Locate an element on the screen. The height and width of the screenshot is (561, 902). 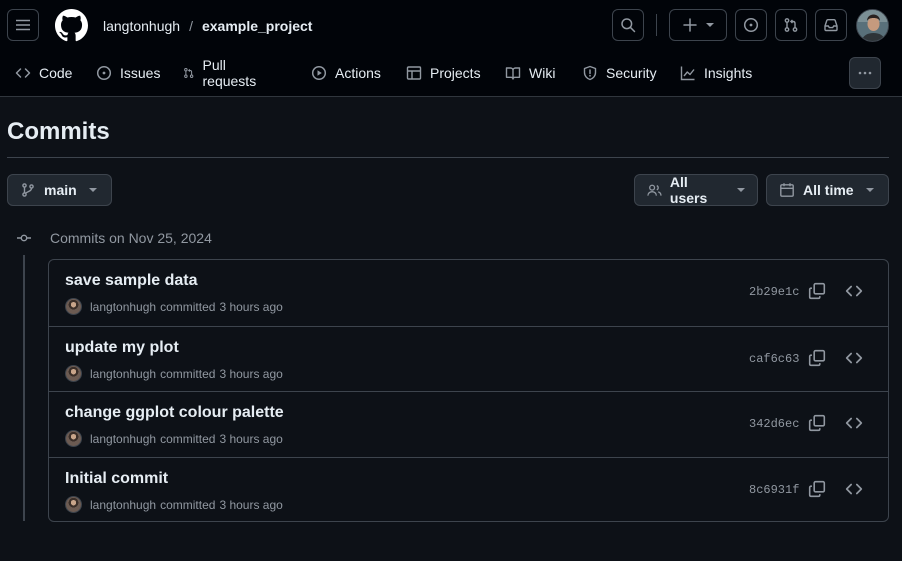
tab-actions: Actions is located at coordinates (346, 73).